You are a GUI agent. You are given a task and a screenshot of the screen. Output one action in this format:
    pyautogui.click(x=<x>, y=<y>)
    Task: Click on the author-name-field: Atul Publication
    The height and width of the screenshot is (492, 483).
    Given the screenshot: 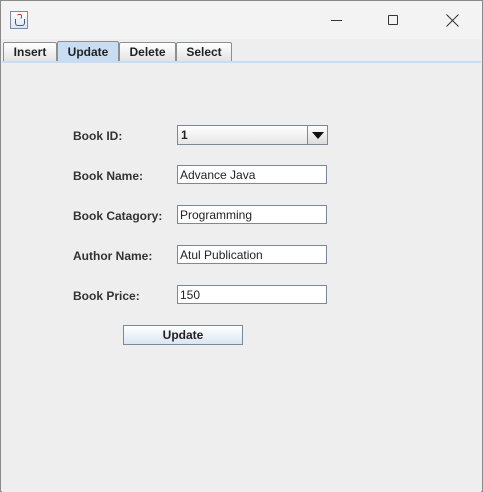 What is the action you would take?
    pyautogui.click(x=252, y=254)
    